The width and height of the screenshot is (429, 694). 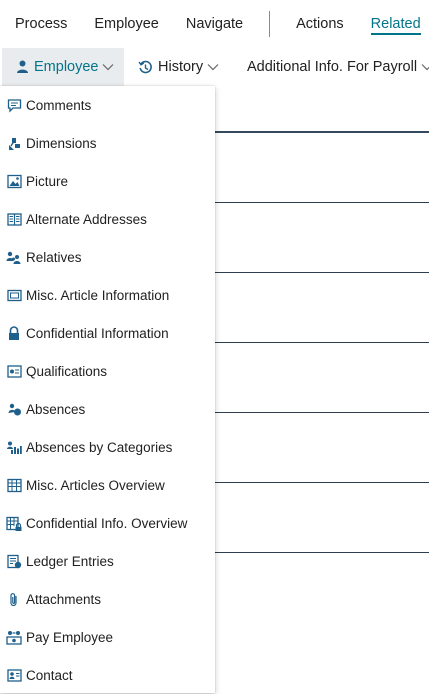 What do you see at coordinates (41, 24) in the screenshot?
I see `tab-process: Process` at bounding box center [41, 24].